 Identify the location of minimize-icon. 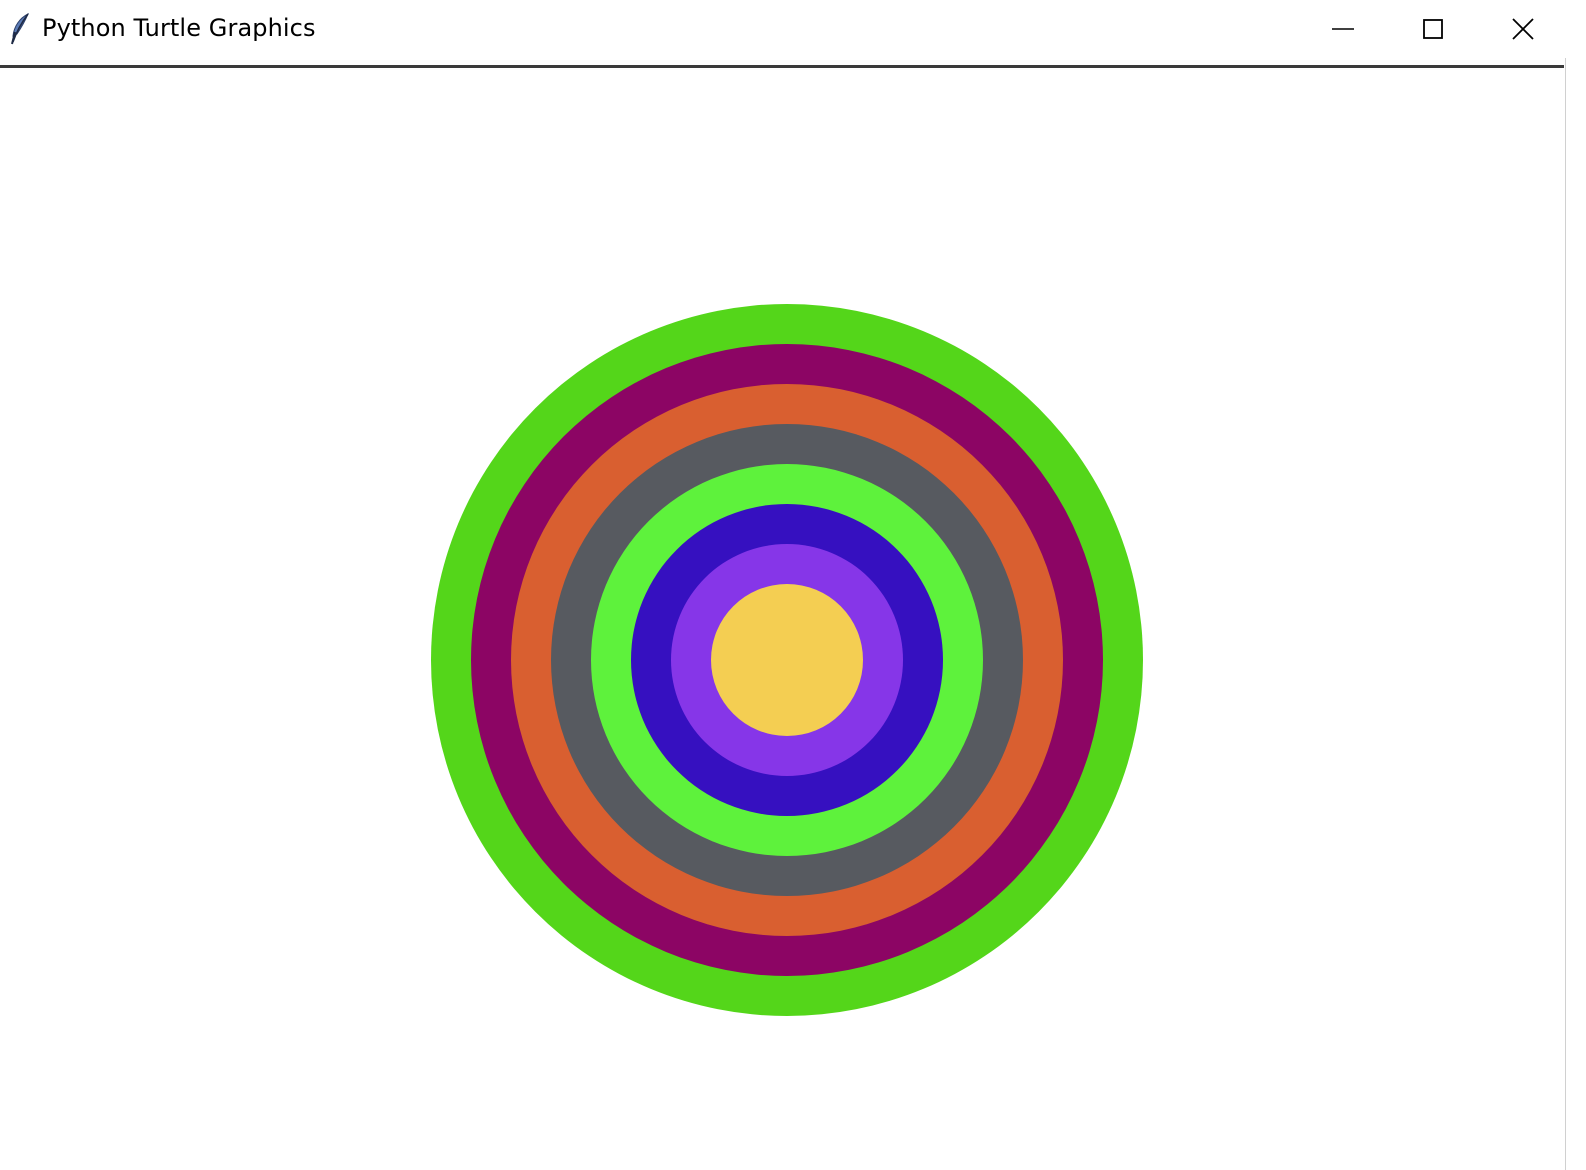
(1343, 29).